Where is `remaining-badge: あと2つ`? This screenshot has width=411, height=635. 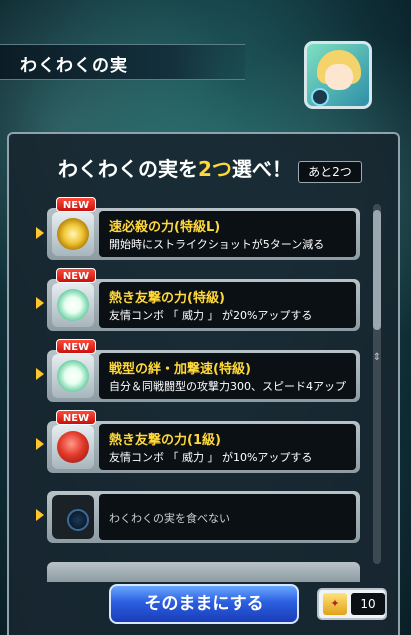
remaining-badge: あと2つ is located at coordinates (330, 172).